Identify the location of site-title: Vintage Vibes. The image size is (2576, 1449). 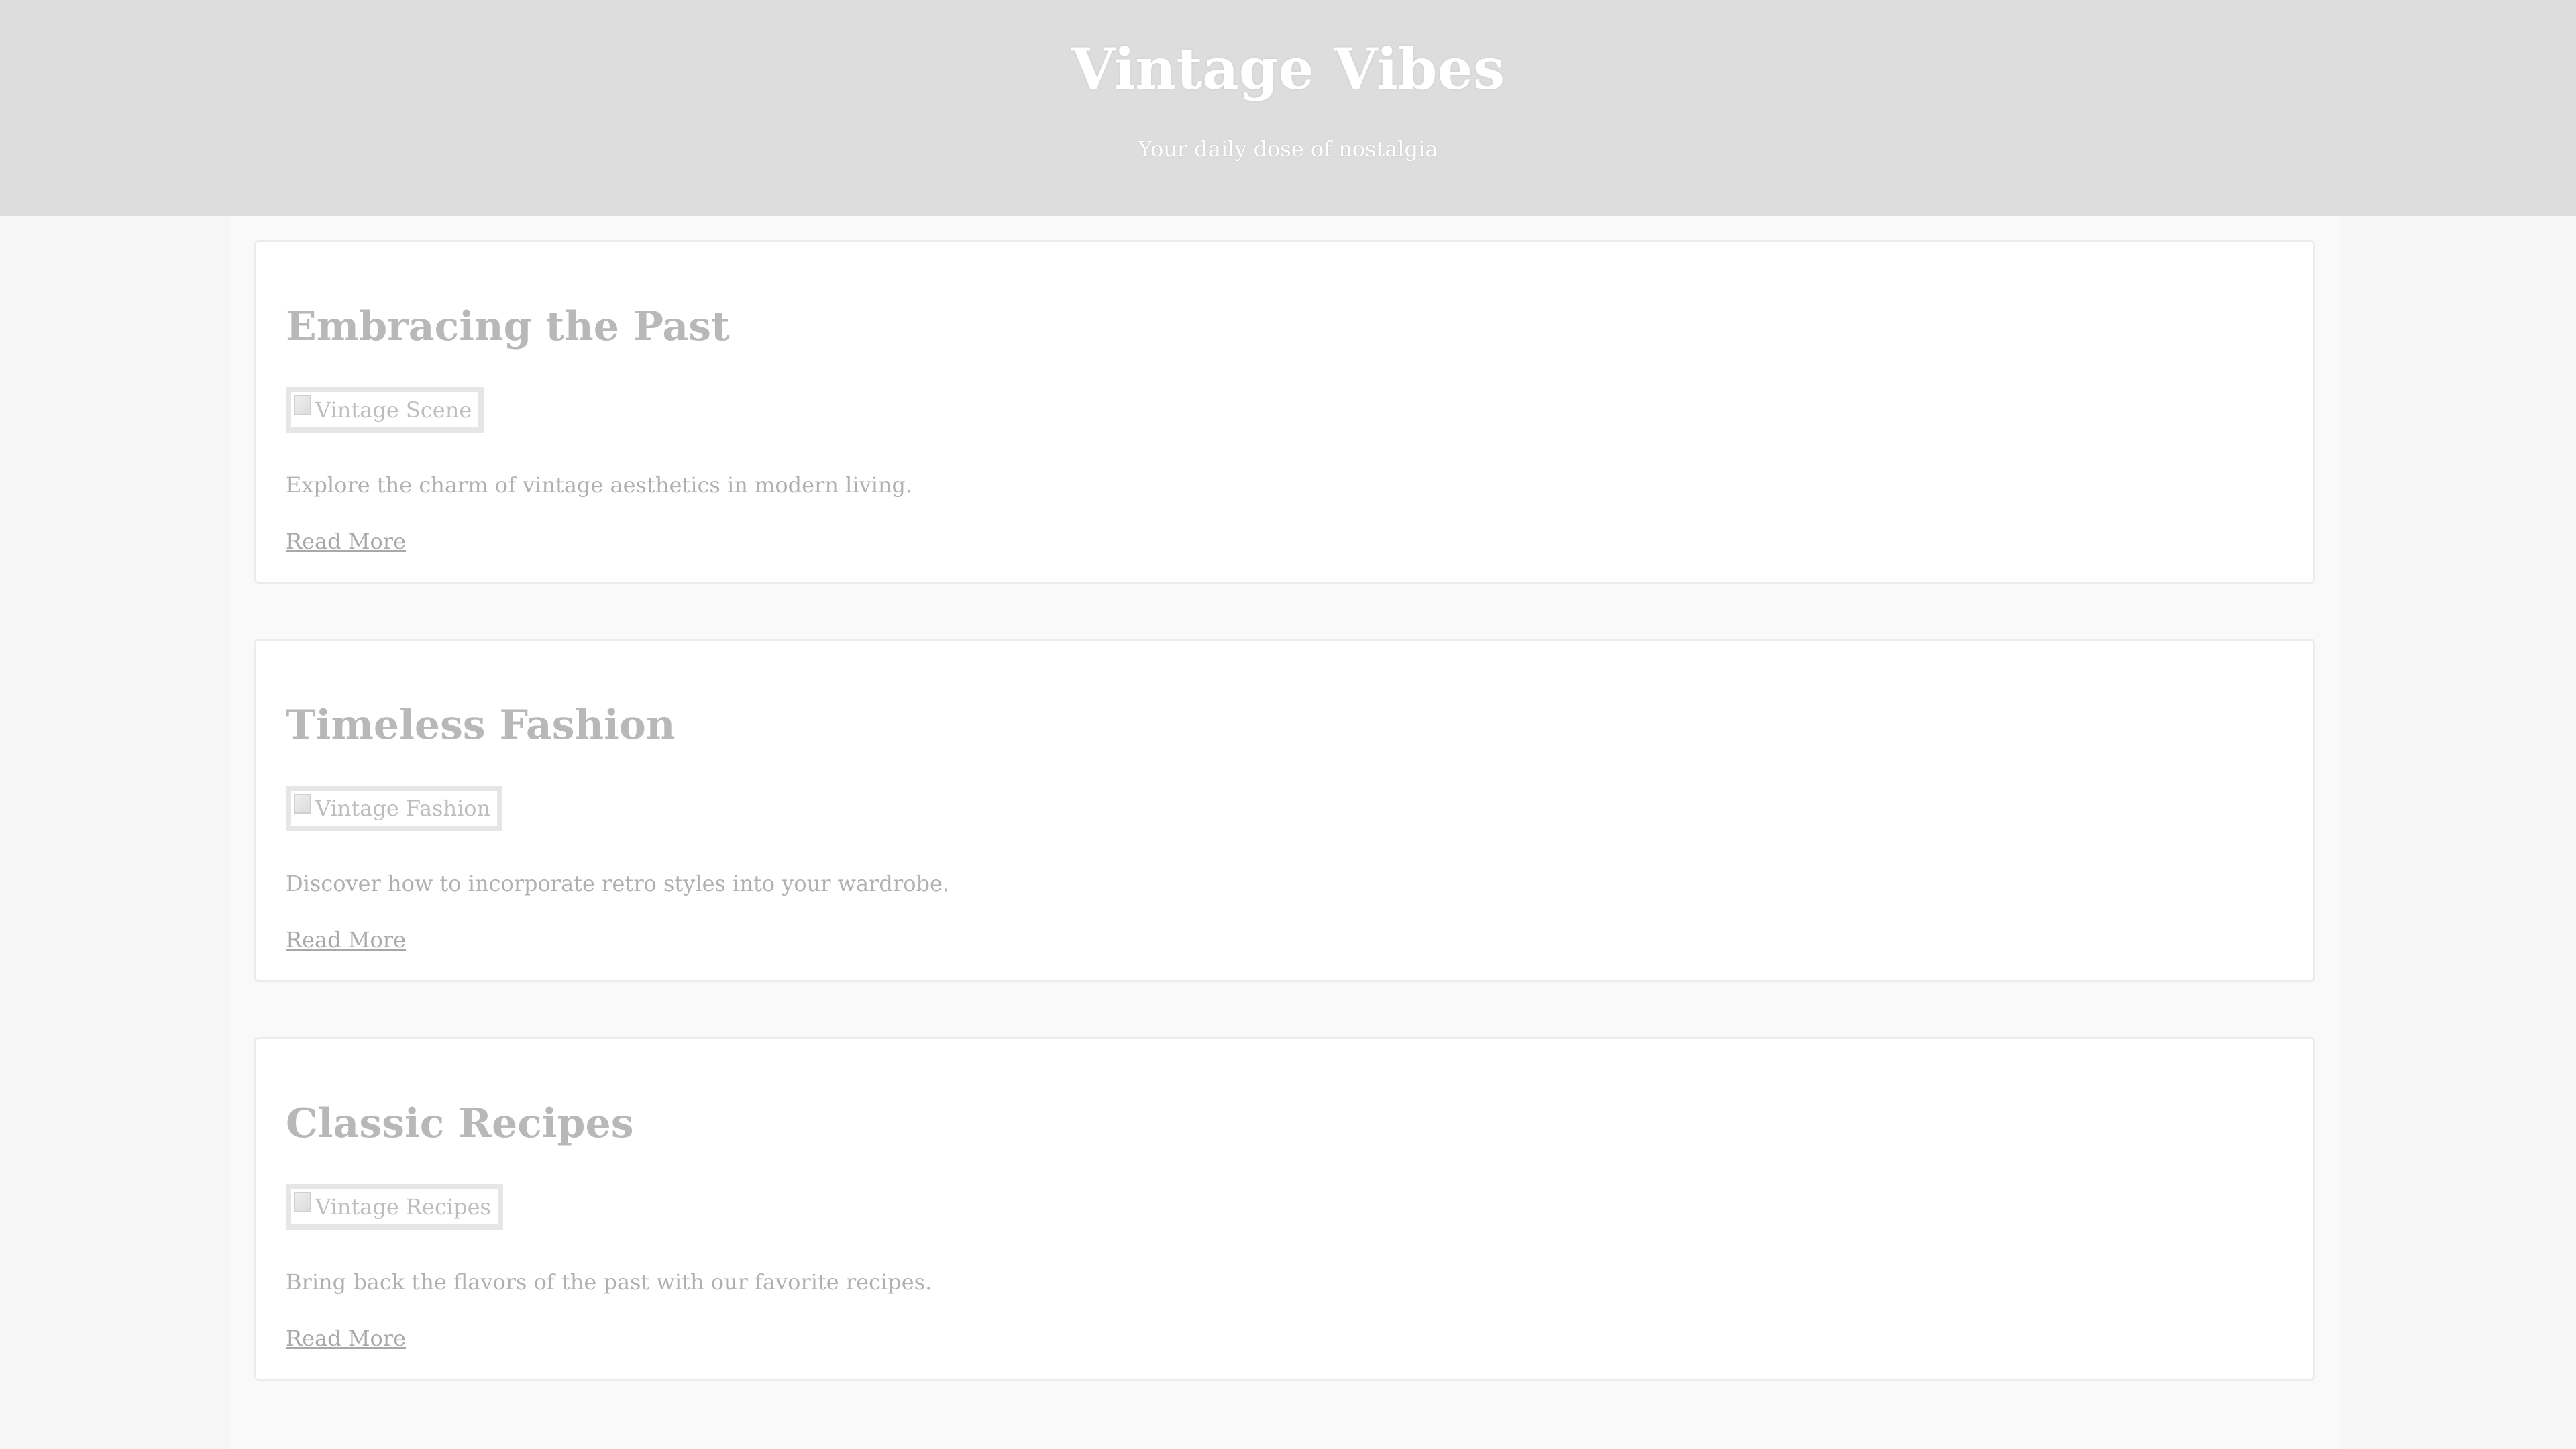
(1288, 69).